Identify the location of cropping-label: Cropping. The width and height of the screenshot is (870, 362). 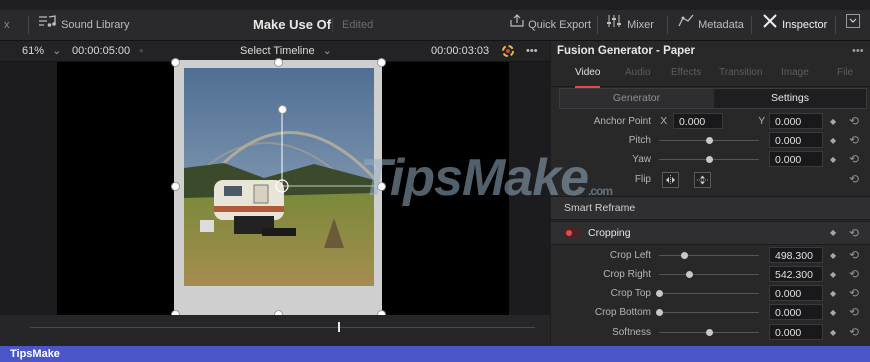
(609, 233).